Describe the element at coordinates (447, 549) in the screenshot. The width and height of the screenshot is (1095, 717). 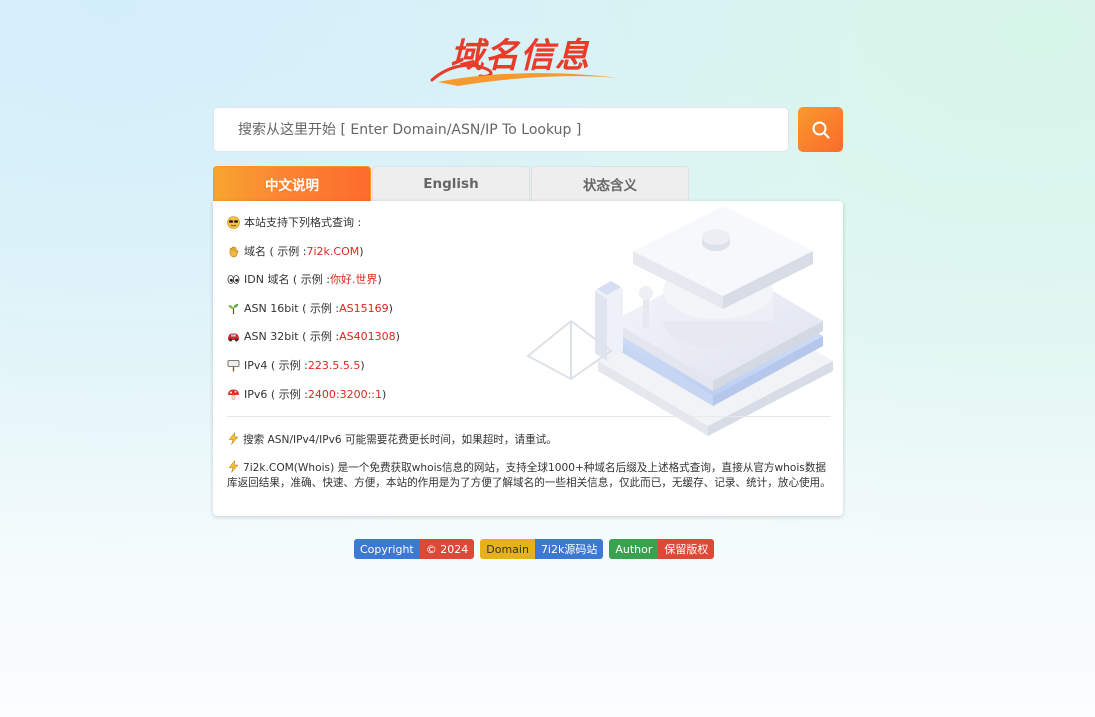
I see `badge-value: © 2024` at that location.